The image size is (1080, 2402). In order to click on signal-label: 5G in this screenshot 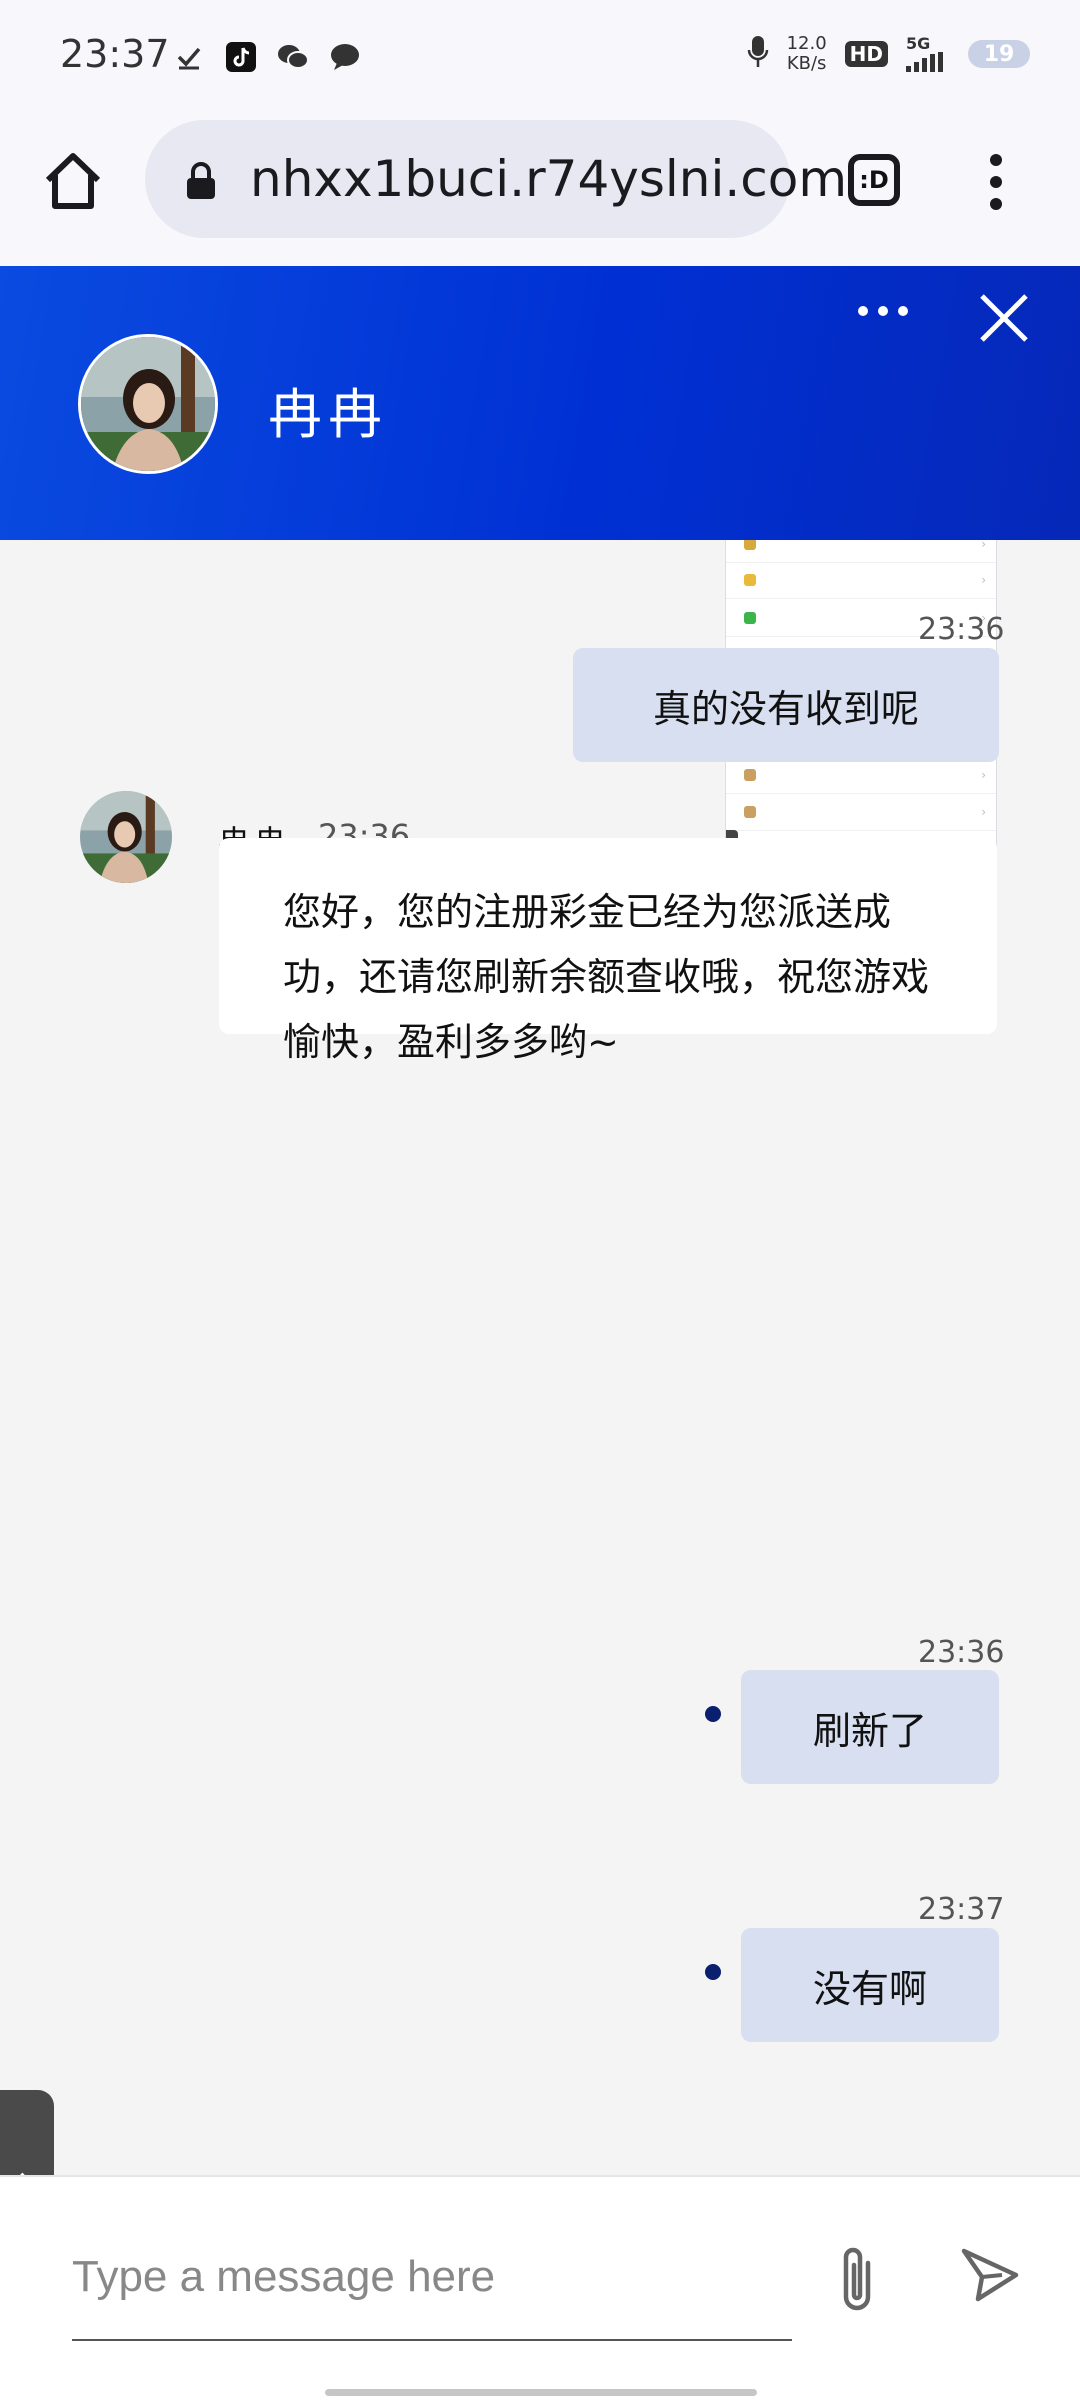, I will do `click(918, 43)`.